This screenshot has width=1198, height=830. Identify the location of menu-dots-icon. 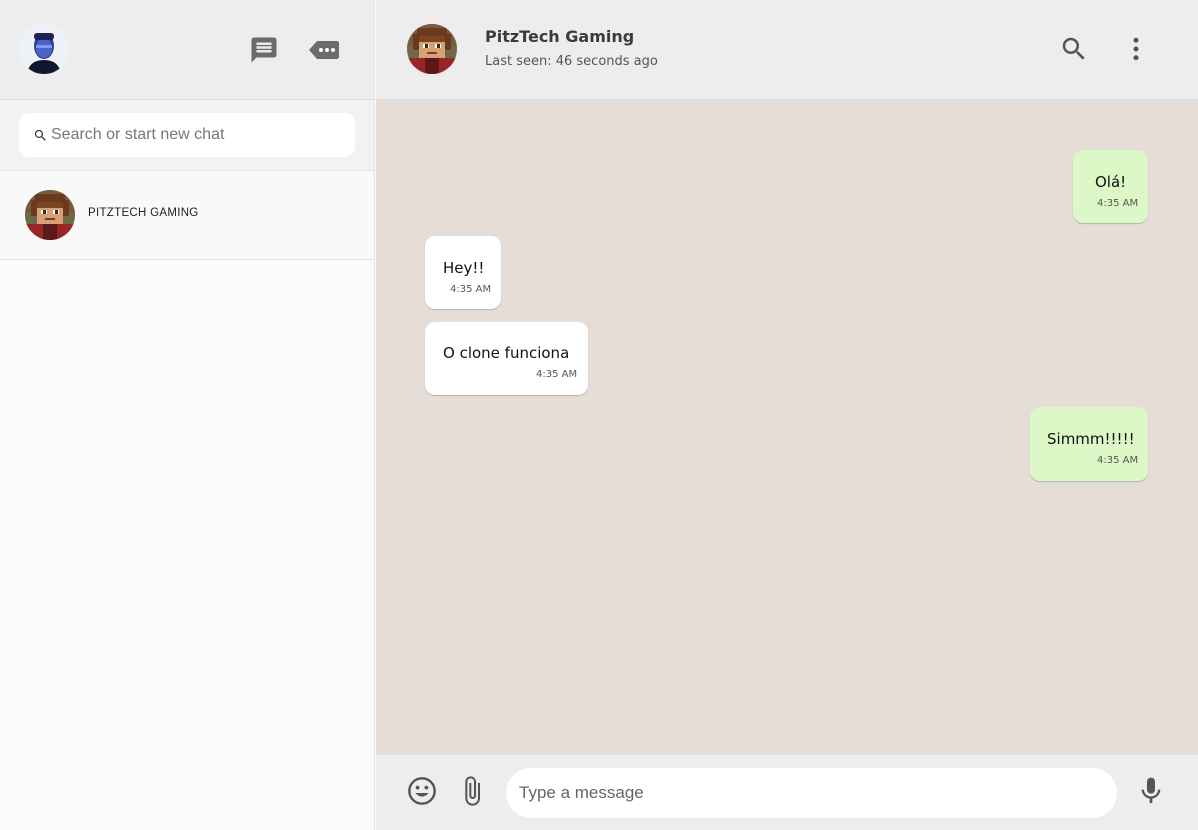
(1136, 49).